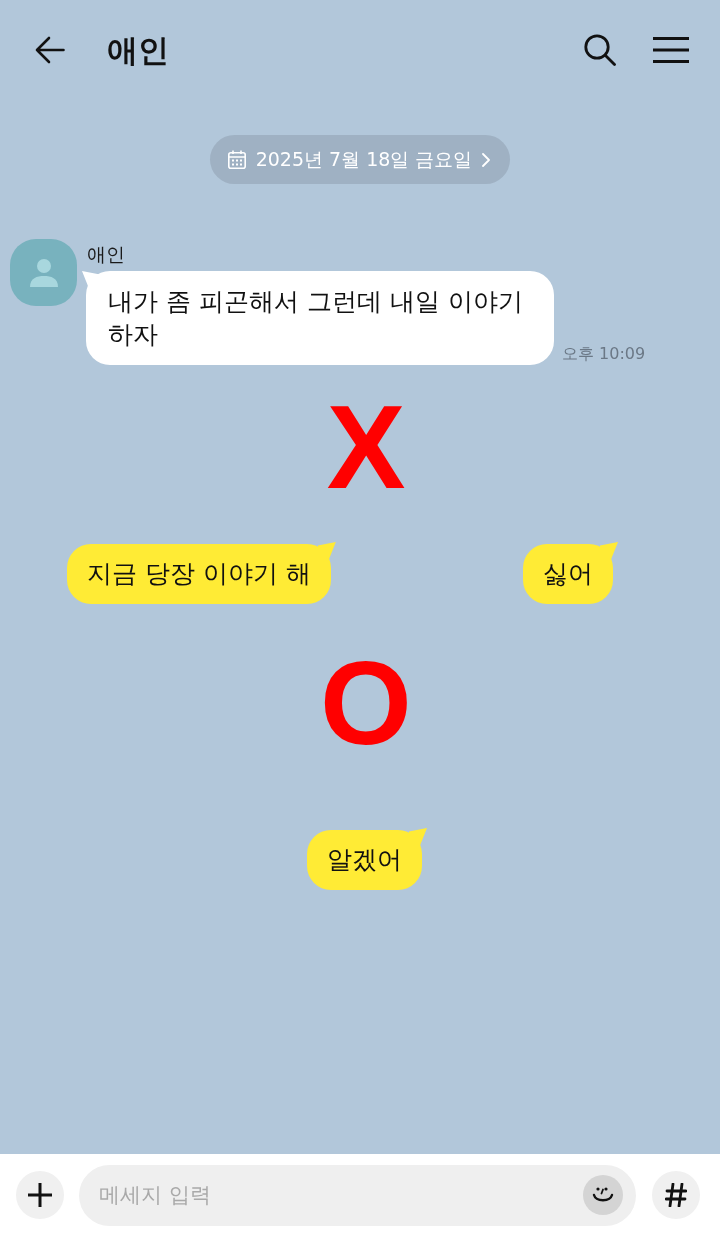  I want to click on plus-icon, so click(40, 1195).